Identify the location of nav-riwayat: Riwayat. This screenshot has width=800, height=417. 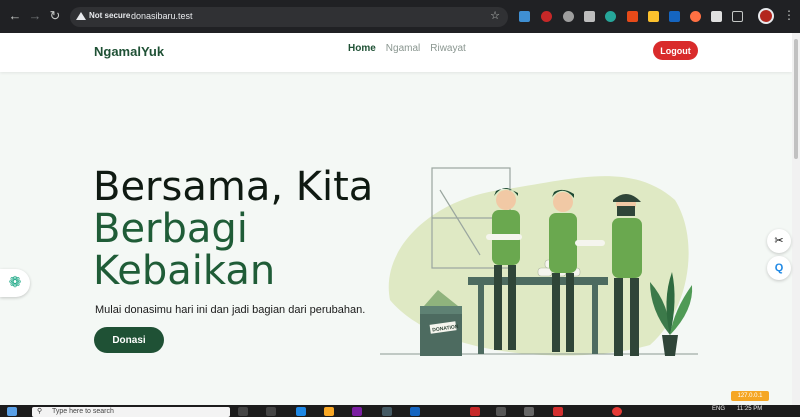
(448, 48).